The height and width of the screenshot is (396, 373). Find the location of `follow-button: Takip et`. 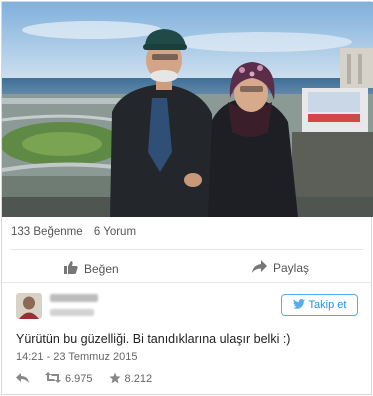

follow-button: Takip et is located at coordinates (319, 305).